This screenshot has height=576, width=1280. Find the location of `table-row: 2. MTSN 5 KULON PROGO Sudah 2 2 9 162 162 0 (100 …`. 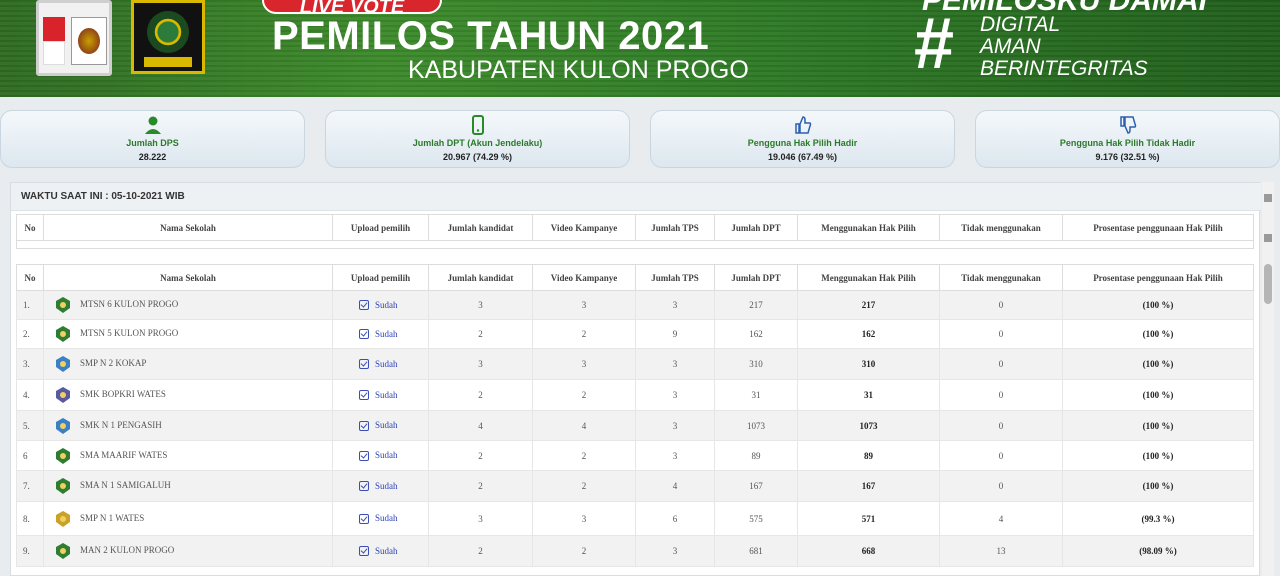

table-row: 2. MTSN 5 KULON PROGO Sudah 2 2 9 162 162 0 (100 … is located at coordinates (635, 334).